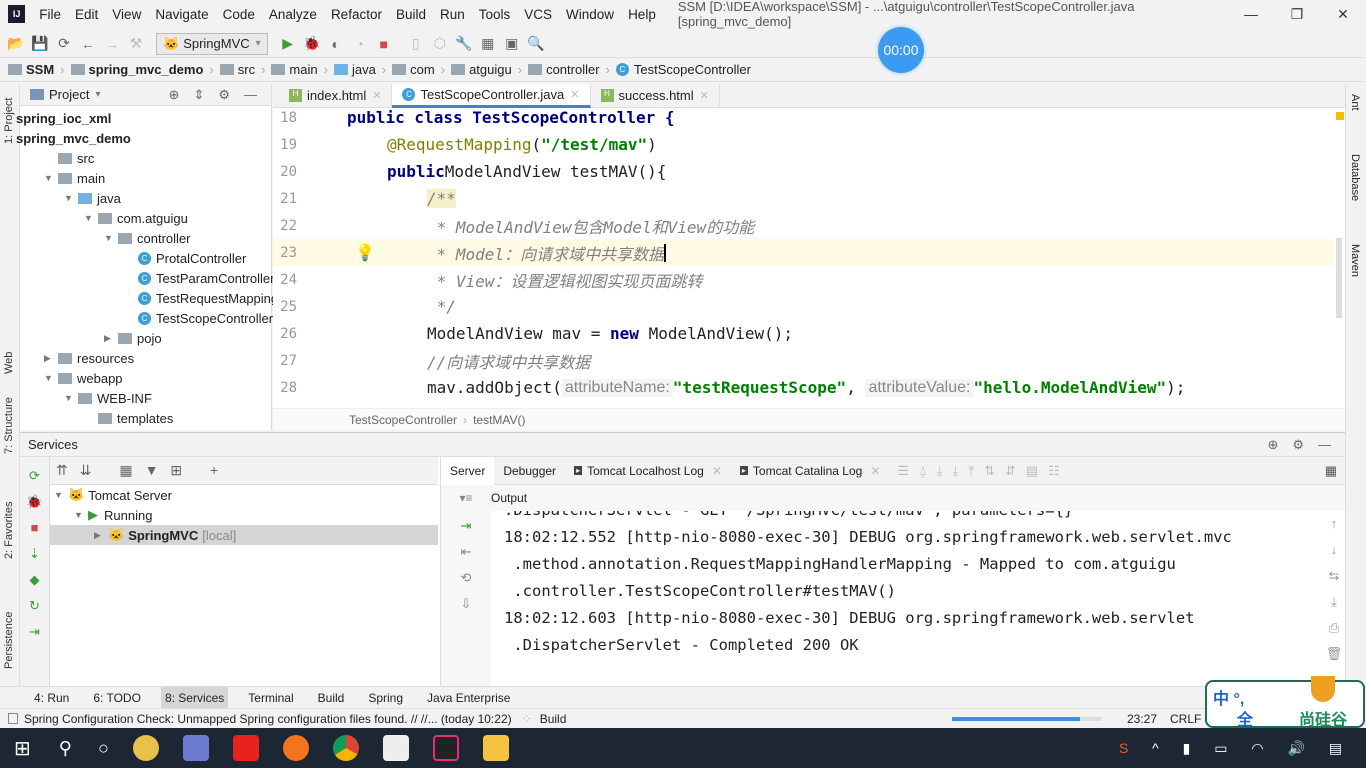 The width and height of the screenshot is (1366, 768). I want to click on breadcrumb-item: src ›, so click(242, 69).